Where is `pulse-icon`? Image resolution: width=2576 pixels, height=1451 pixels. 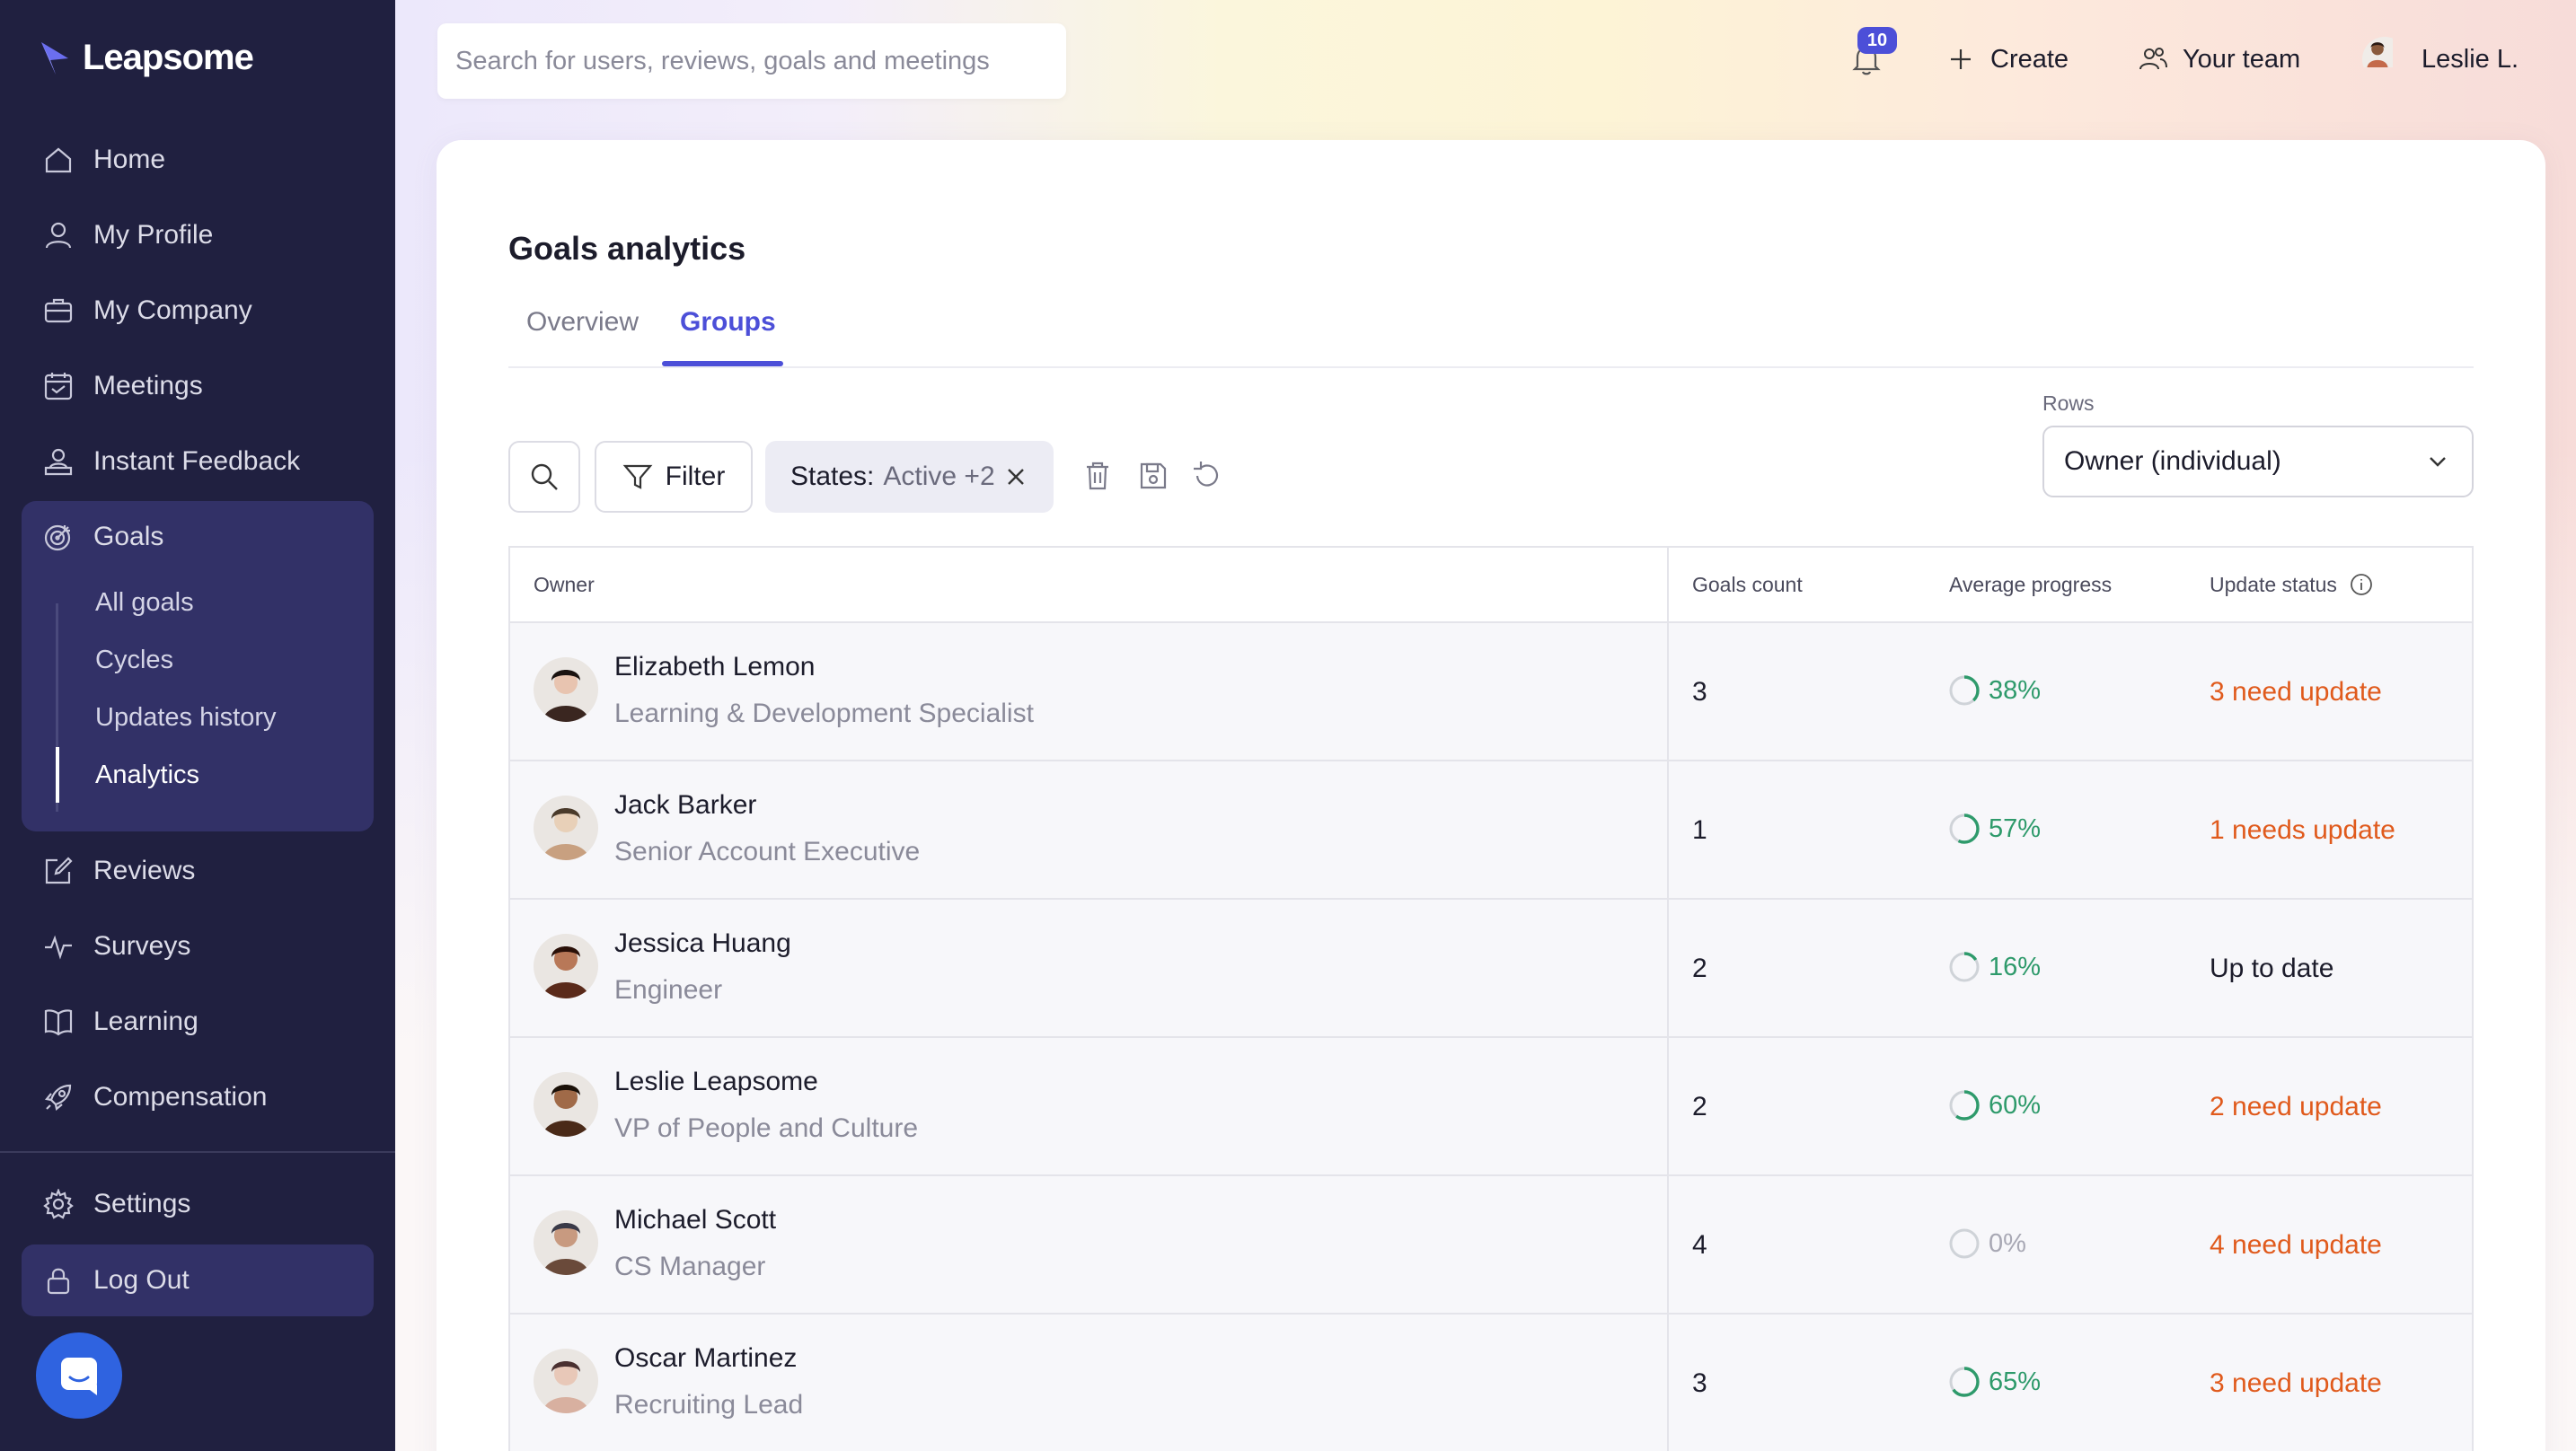 pulse-icon is located at coordinates (58, 947).